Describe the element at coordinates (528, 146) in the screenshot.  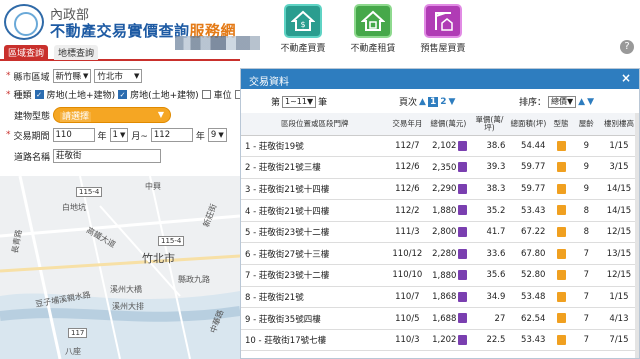
I see `area-cell: 54.44` at that location.